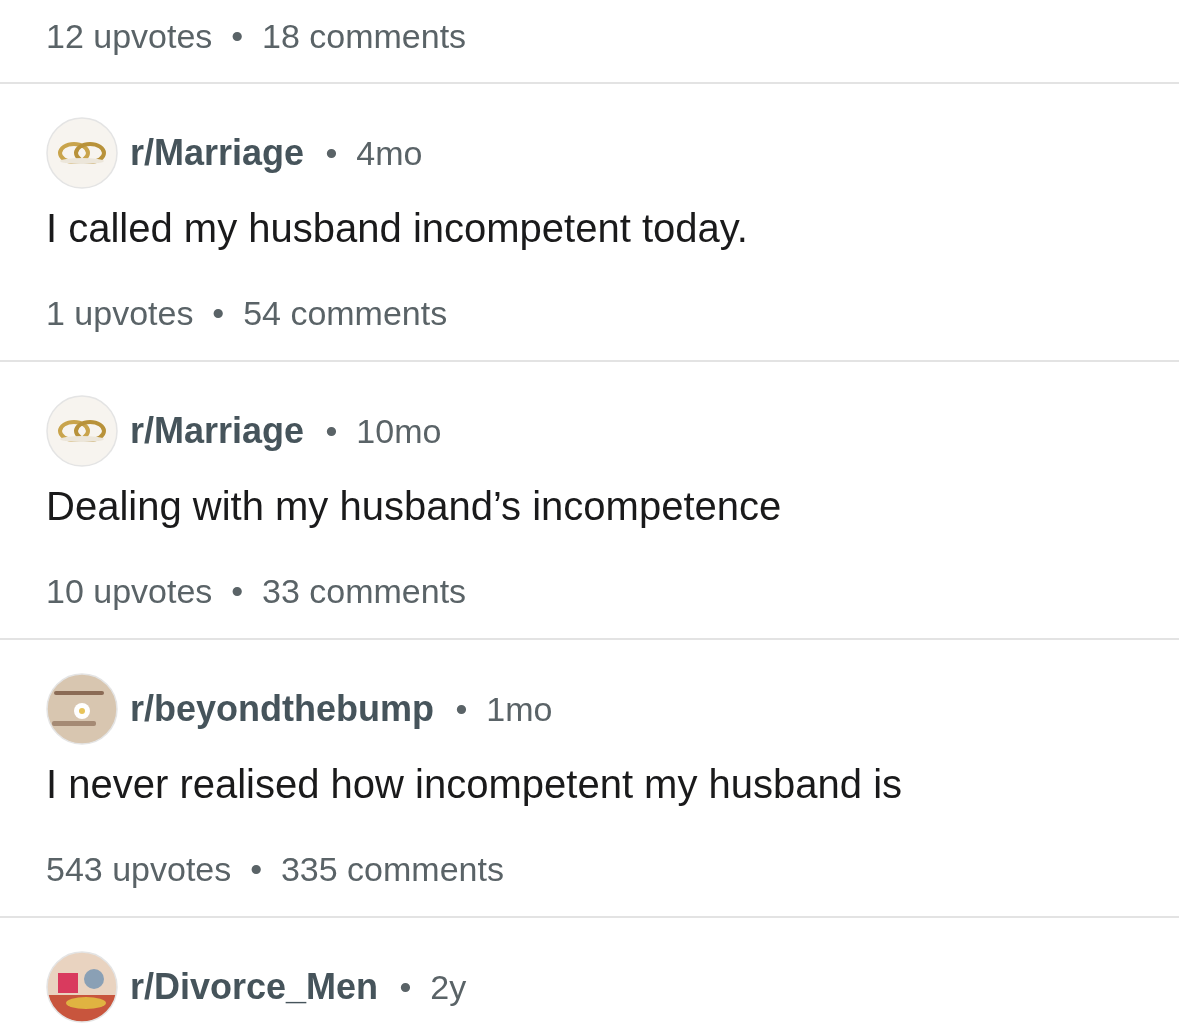 Image resolution: width=1179 pixels, height=1024 pixels. What do you see at coordinates (247, 313) in the screenshot?
I see `post-stats: 1 upvotes • 54 comments` at bounding box center [247, 313].